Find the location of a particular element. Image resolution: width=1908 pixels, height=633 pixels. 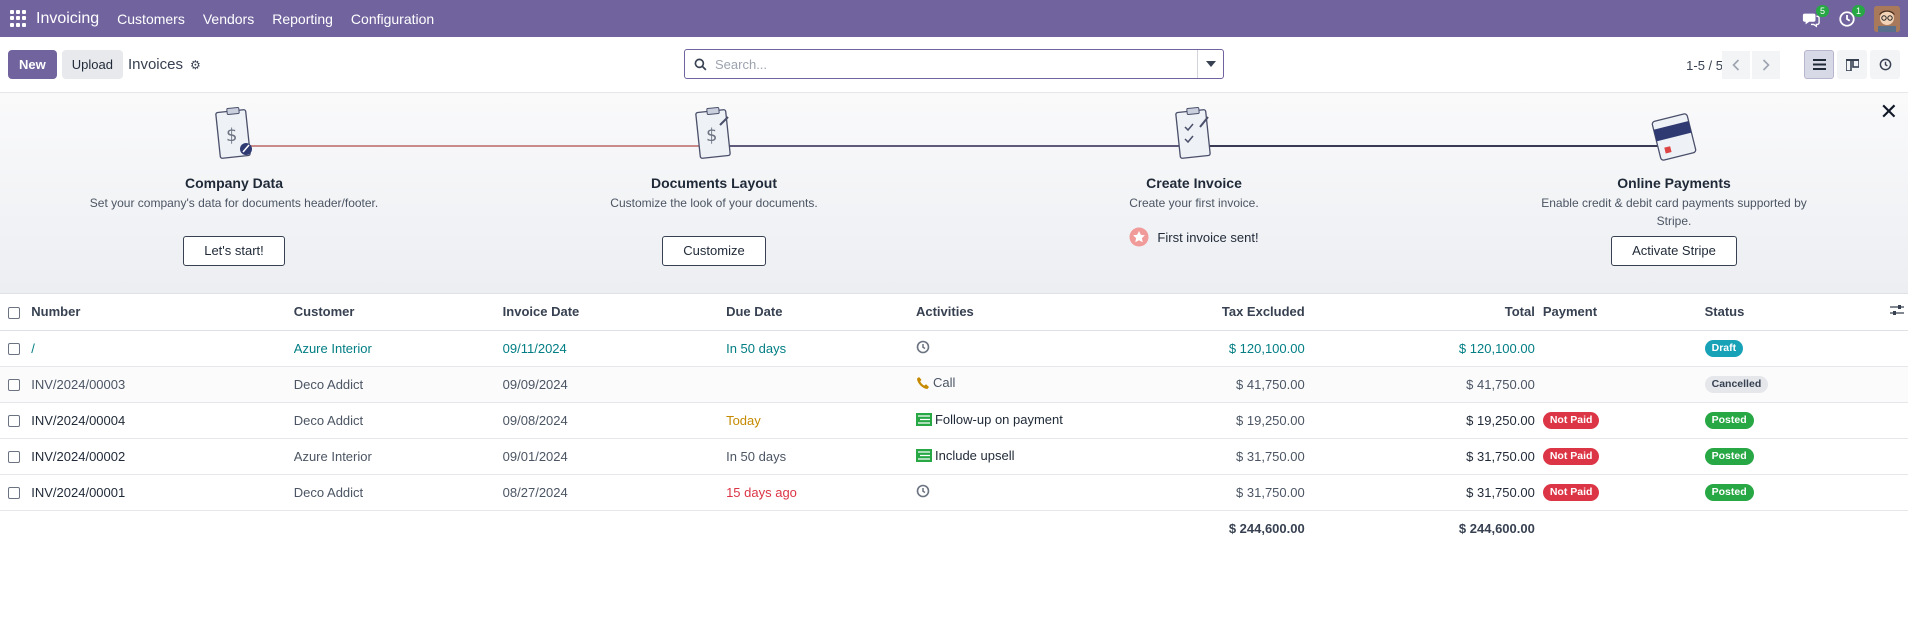

menu-customers: Customers is located at coordinates (151, 19).